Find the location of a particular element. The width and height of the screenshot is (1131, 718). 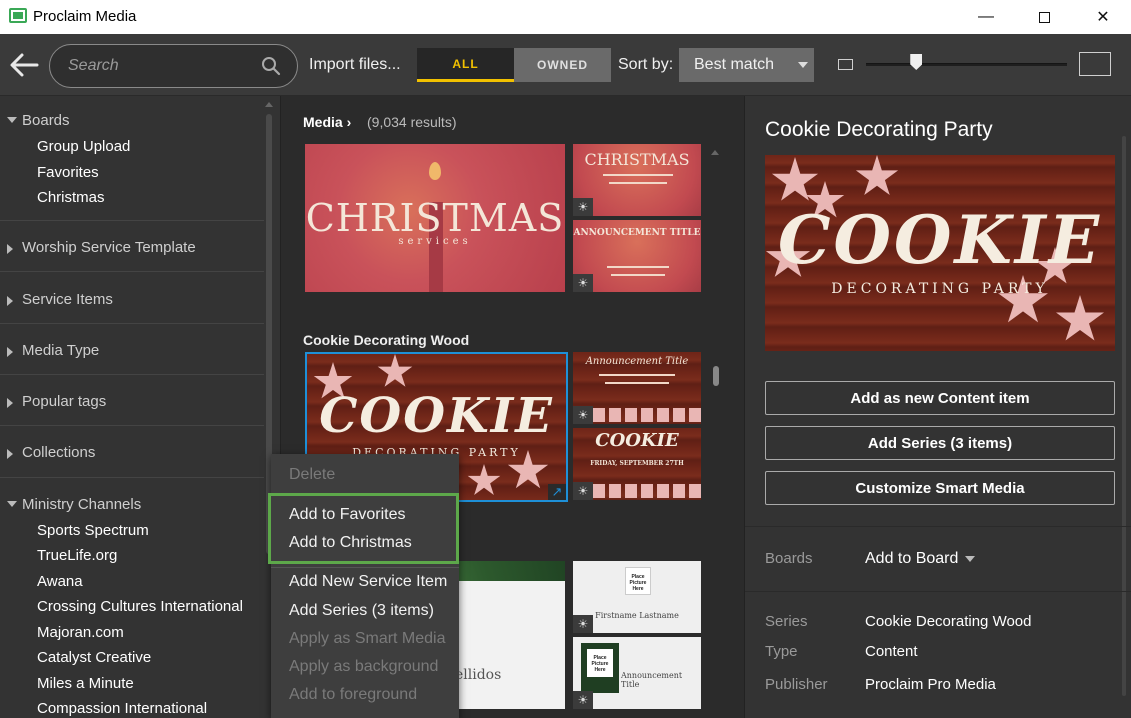

customize-smart-media-button: Customize Smart Media is located at coordinates (940, 488).